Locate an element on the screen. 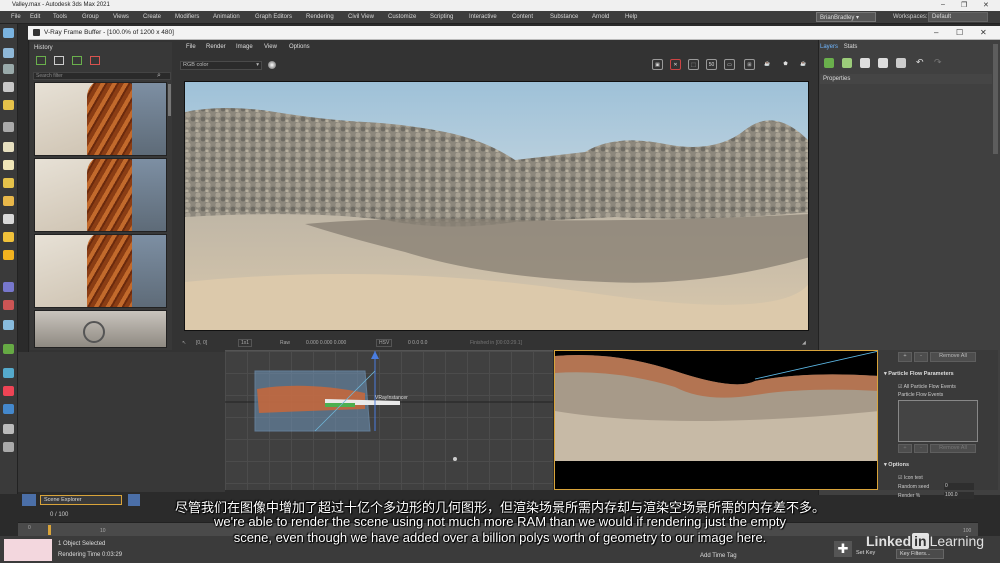  channel-dropdown: RGB color ▾ is located at coordinates (221, 65).